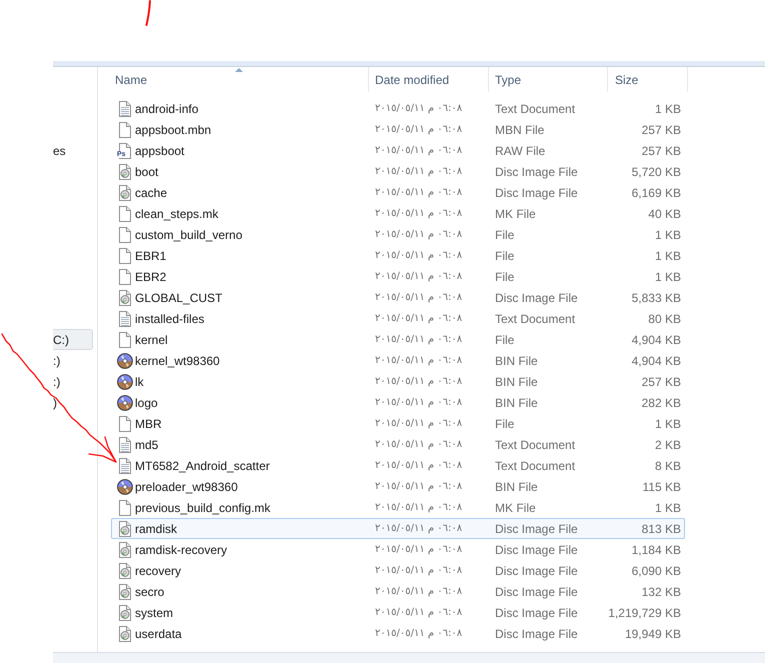 The width and height of the screenshot is (765, 663). I want to click on file-name: previous_build_config.mk, so click(202, 507).